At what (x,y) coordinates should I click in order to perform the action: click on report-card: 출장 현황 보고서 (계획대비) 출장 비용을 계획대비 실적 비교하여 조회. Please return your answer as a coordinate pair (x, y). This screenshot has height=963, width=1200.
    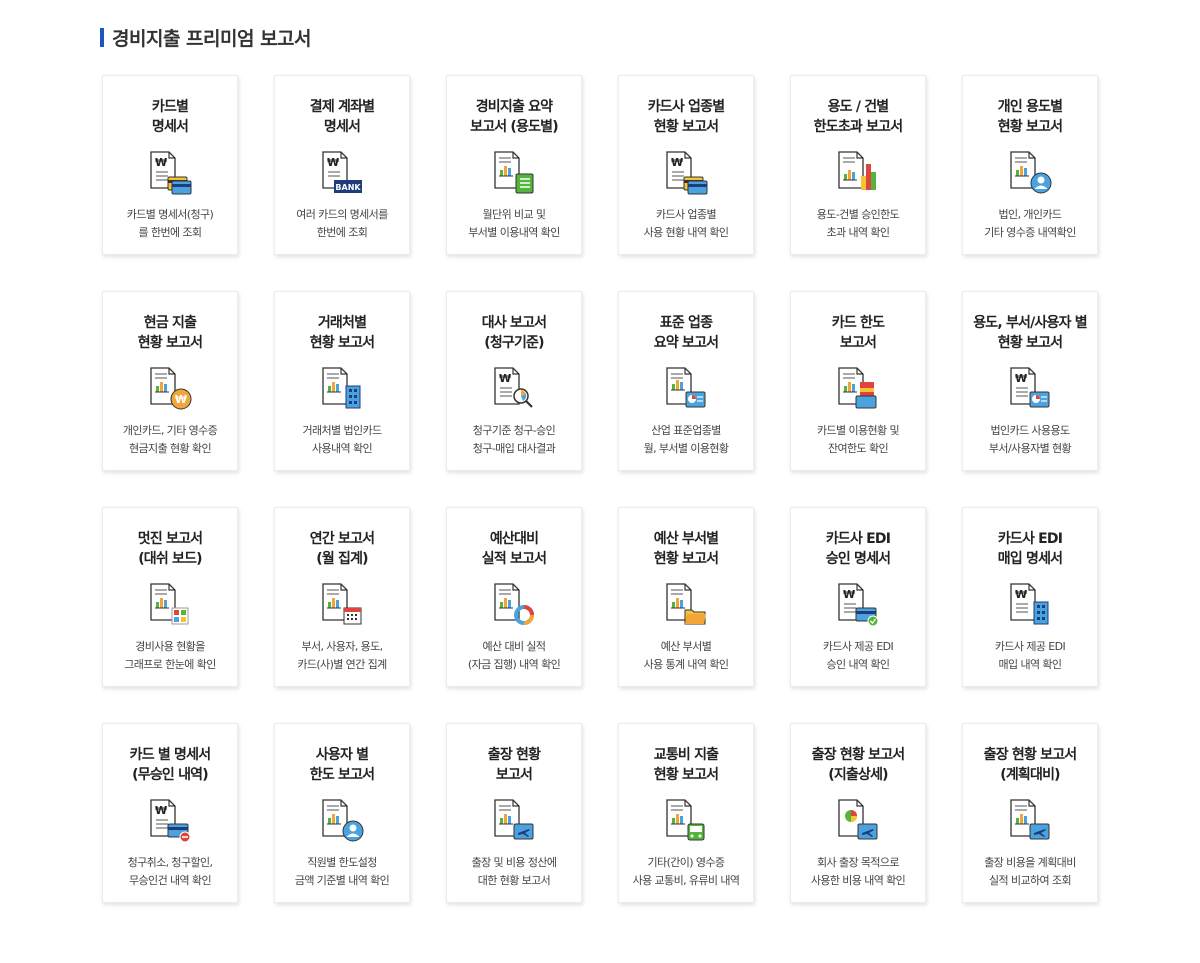
    Looking at the image, I should click on (1030, 813).